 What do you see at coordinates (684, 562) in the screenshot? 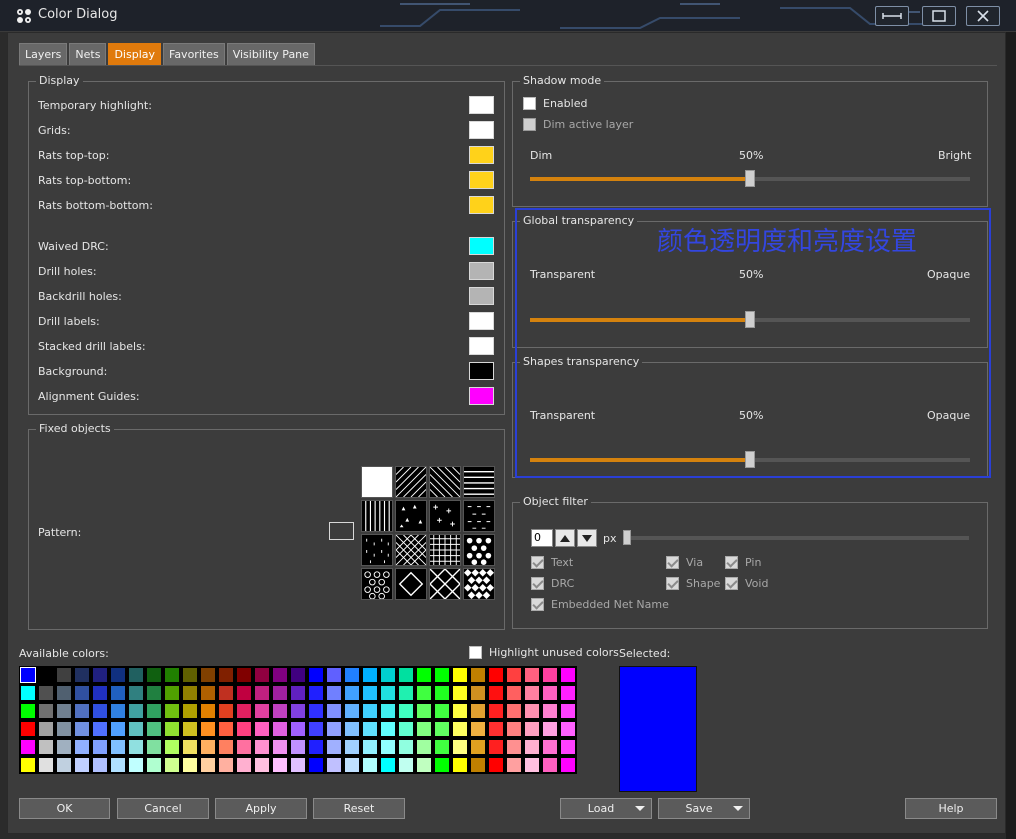
I see `filter-via-row: Via` at bounding box center [684, 562].